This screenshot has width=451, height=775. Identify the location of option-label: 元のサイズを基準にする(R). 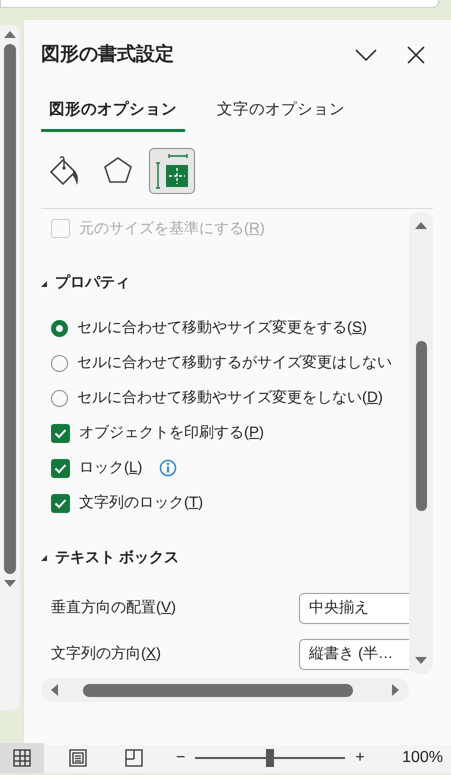
(172, 228).